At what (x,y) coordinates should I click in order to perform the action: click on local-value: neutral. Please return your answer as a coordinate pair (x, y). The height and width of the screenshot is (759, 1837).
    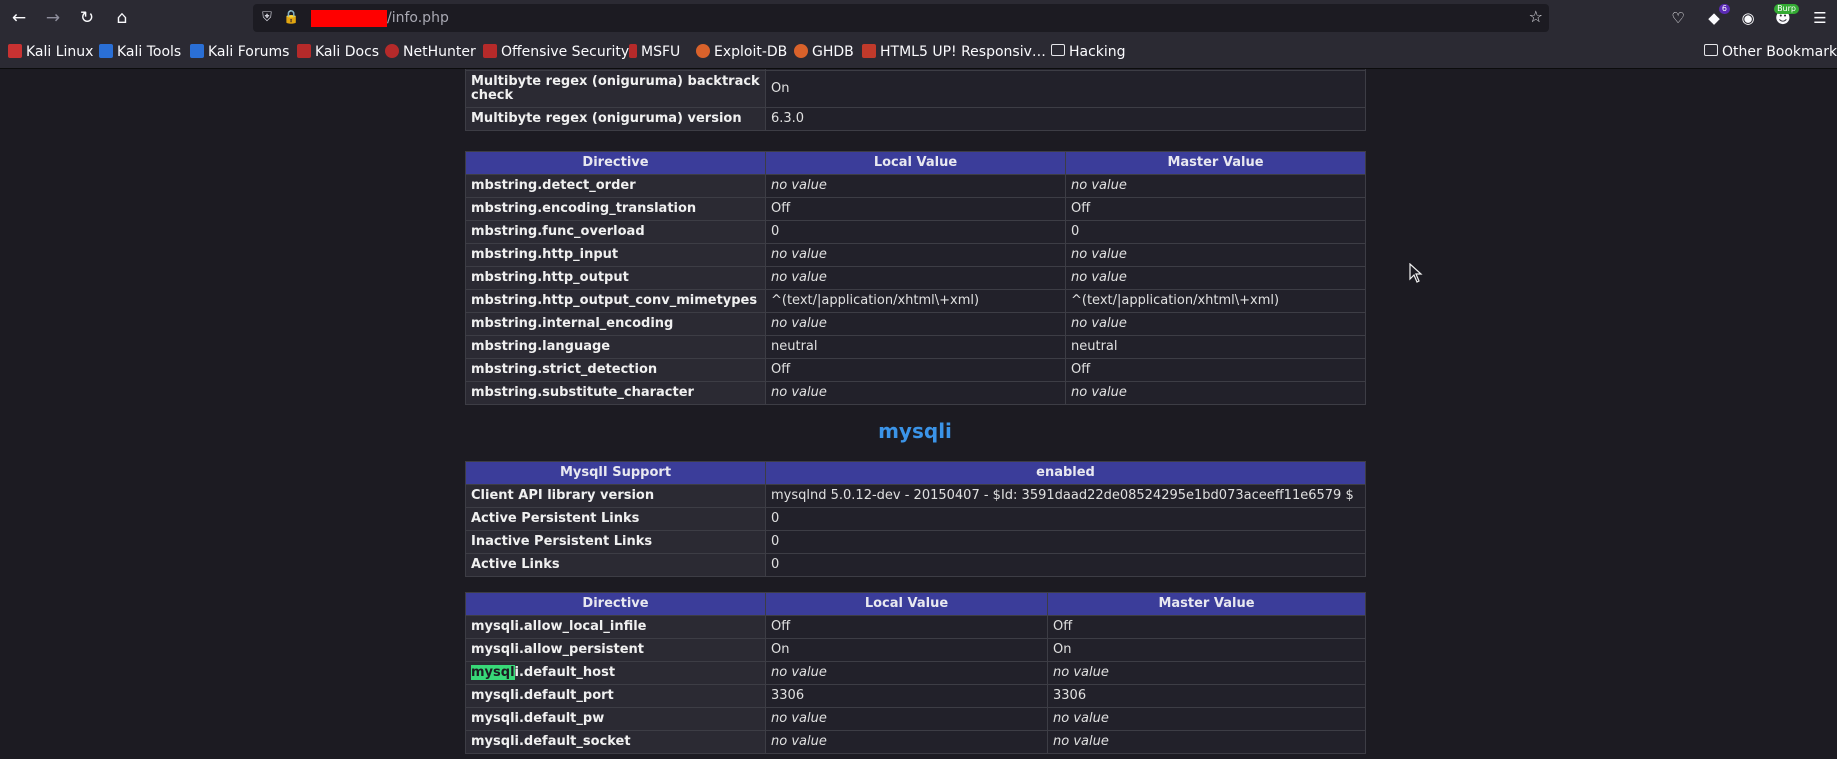
    Looking at the image, I should click on (915, 347).